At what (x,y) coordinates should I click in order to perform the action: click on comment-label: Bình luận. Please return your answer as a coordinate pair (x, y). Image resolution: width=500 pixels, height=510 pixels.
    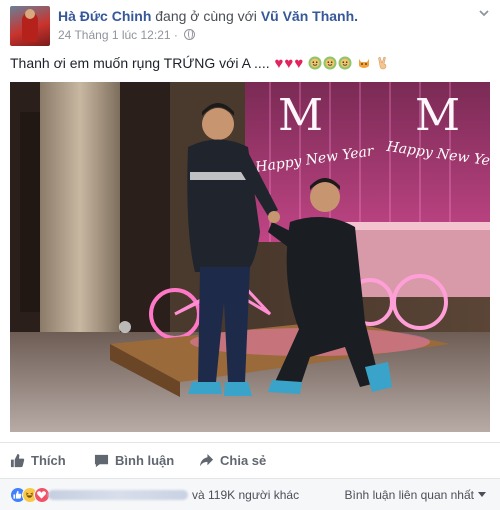
    Looking at the image, I should click on (145, 460).